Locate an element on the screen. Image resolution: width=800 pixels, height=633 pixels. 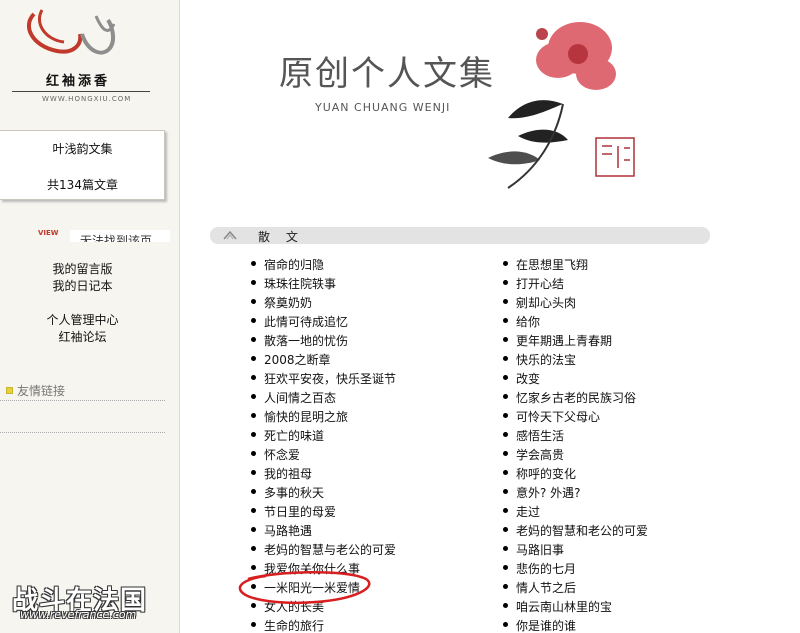
article-link: 可怜天下父母心 is located at coordinates (558, 416).